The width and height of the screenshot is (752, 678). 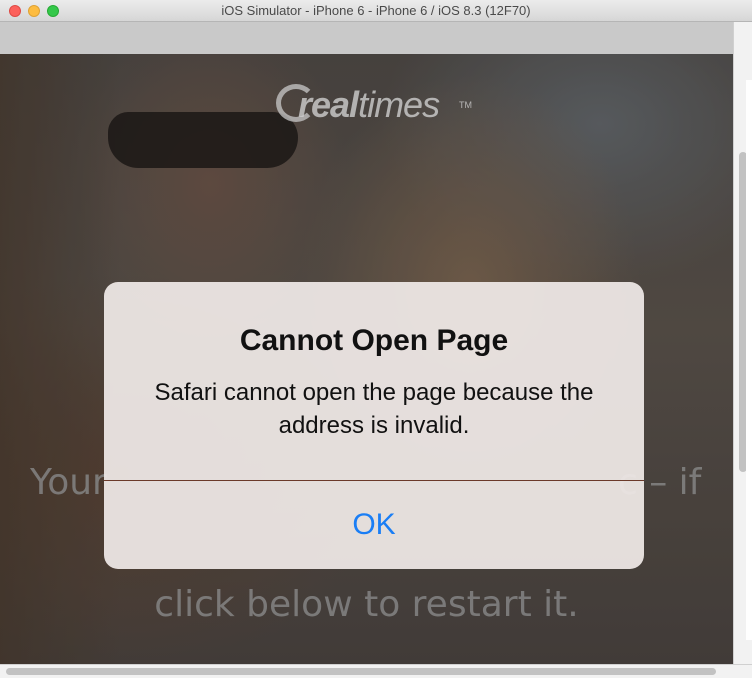 I want to click on horizontal-scroll-thumb, so click(x=361, y=671).